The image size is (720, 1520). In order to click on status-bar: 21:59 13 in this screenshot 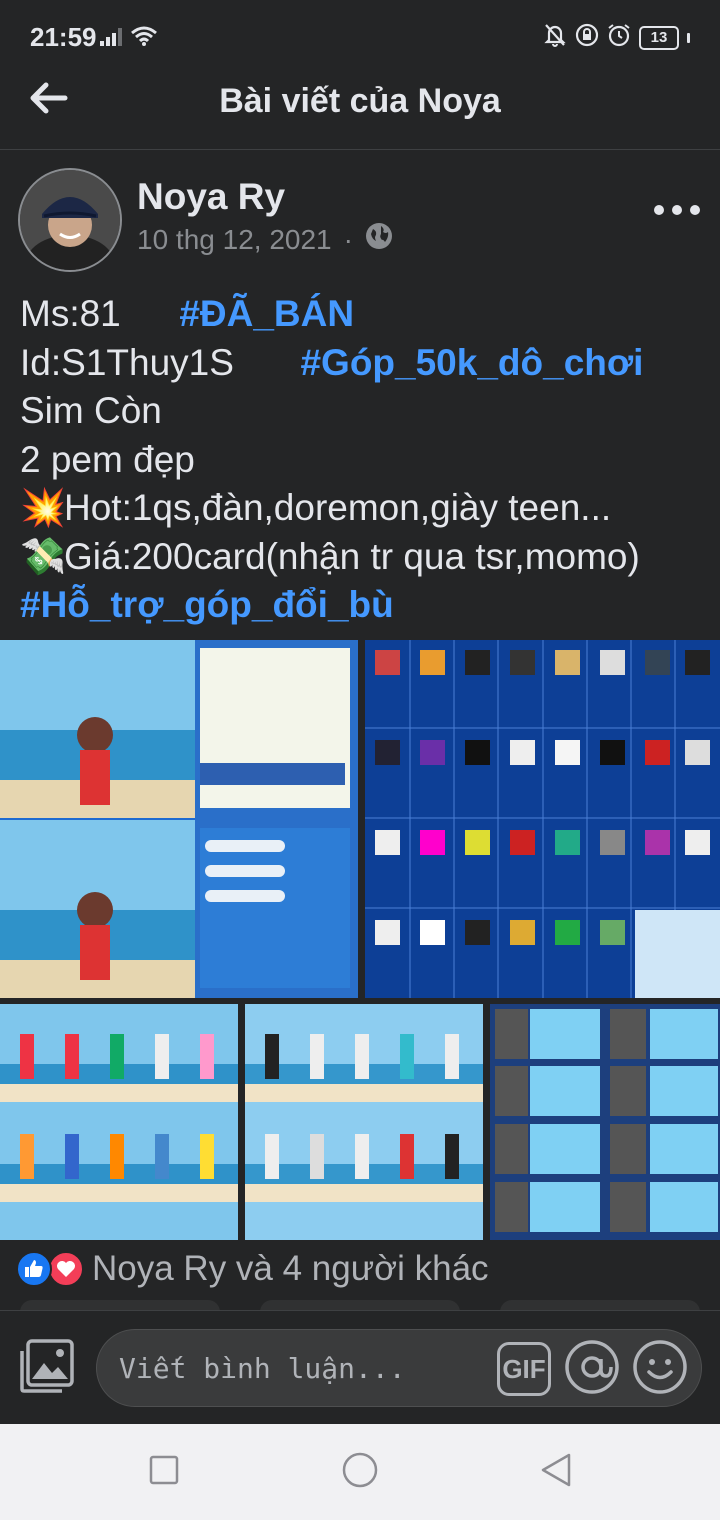, I will do `click(360, 36)`.